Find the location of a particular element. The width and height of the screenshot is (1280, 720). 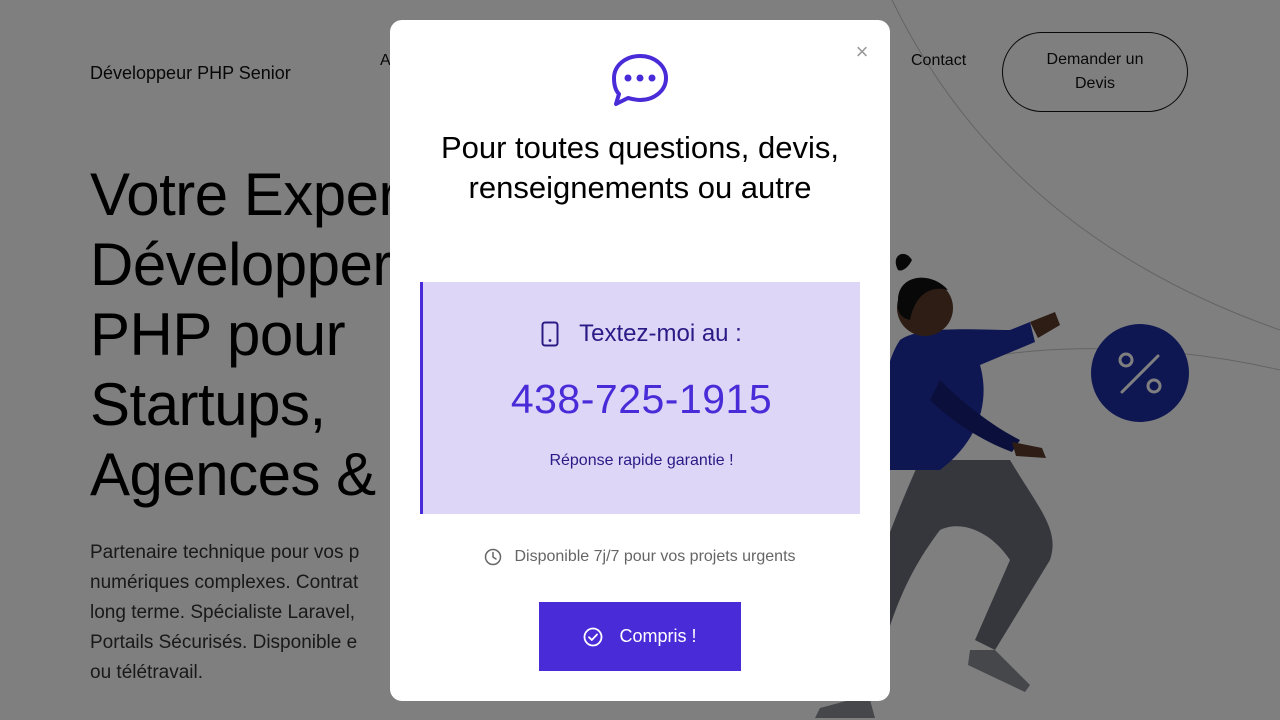

sms-note: Réponse rapide garantie ! is located at coordinates (641, 460).